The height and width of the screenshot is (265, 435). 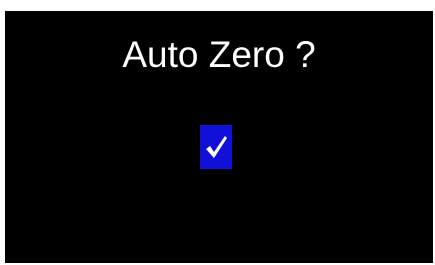 I want to click on confirm-button, so click(x=216, y=147).